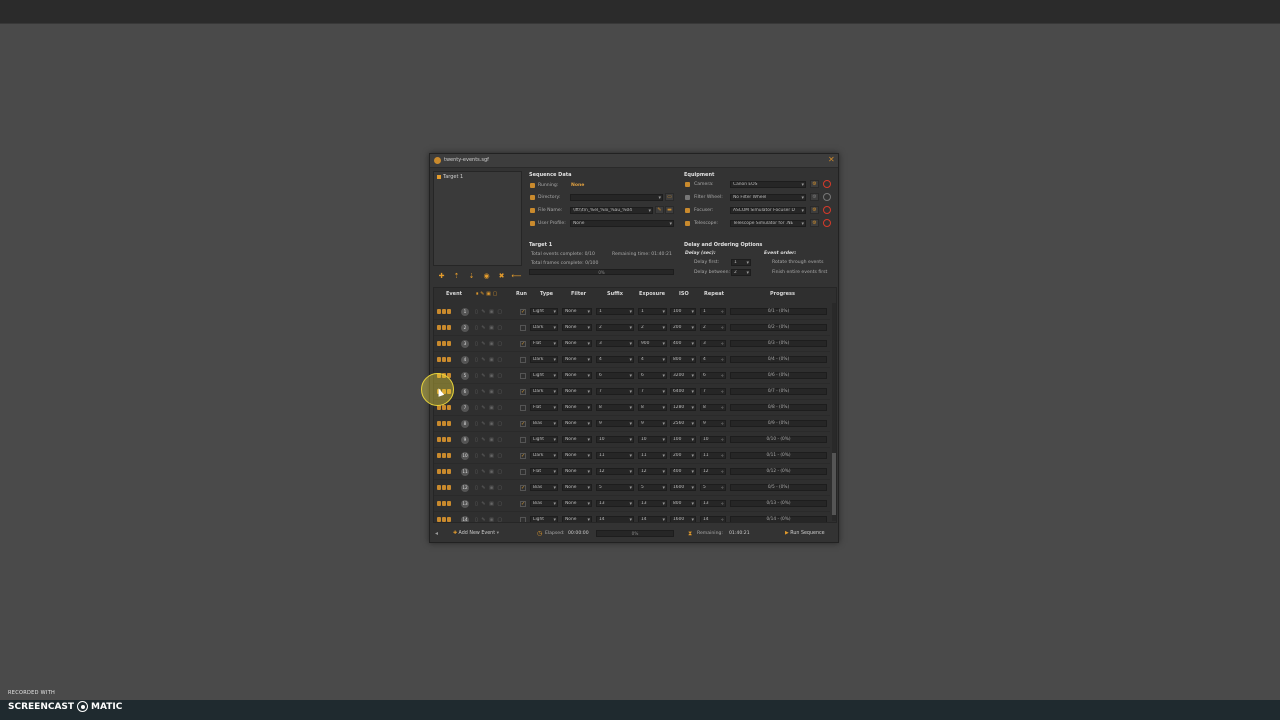 This screenshot has width=1280, height=720. What do you see at coordinates (615, 455) in the screenshot?
I see `suffix-cell: 11` at bounding box center [615, 455].